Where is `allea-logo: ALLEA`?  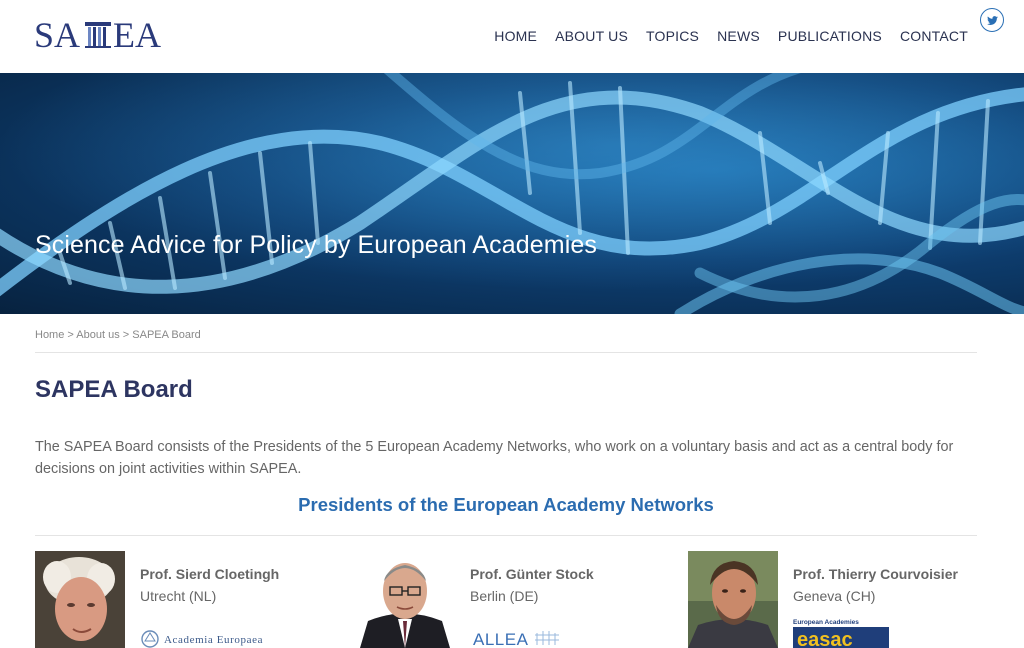 allea-logo: ALLEA is located at coordinates (523, 637).